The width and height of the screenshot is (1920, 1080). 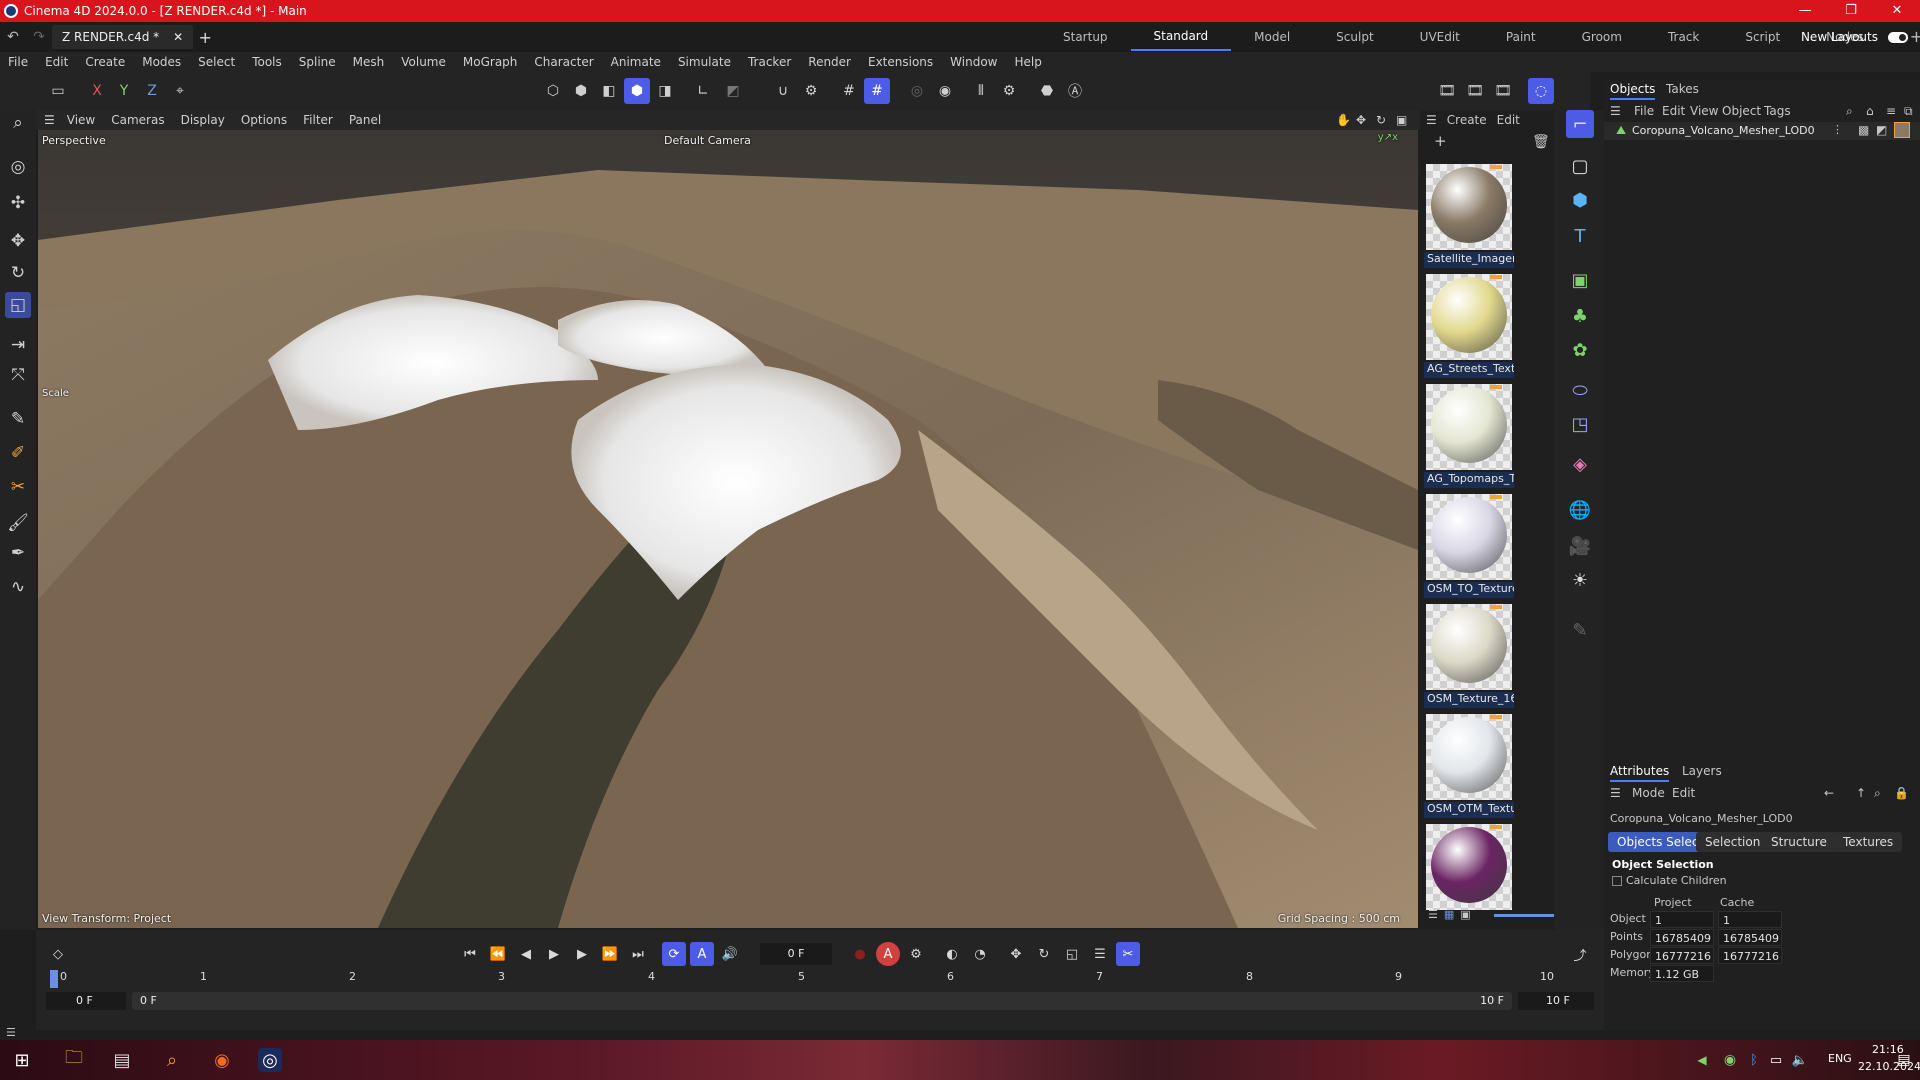 I want to click on menu-mograph: MoGraph, so click(x=490, y=62).